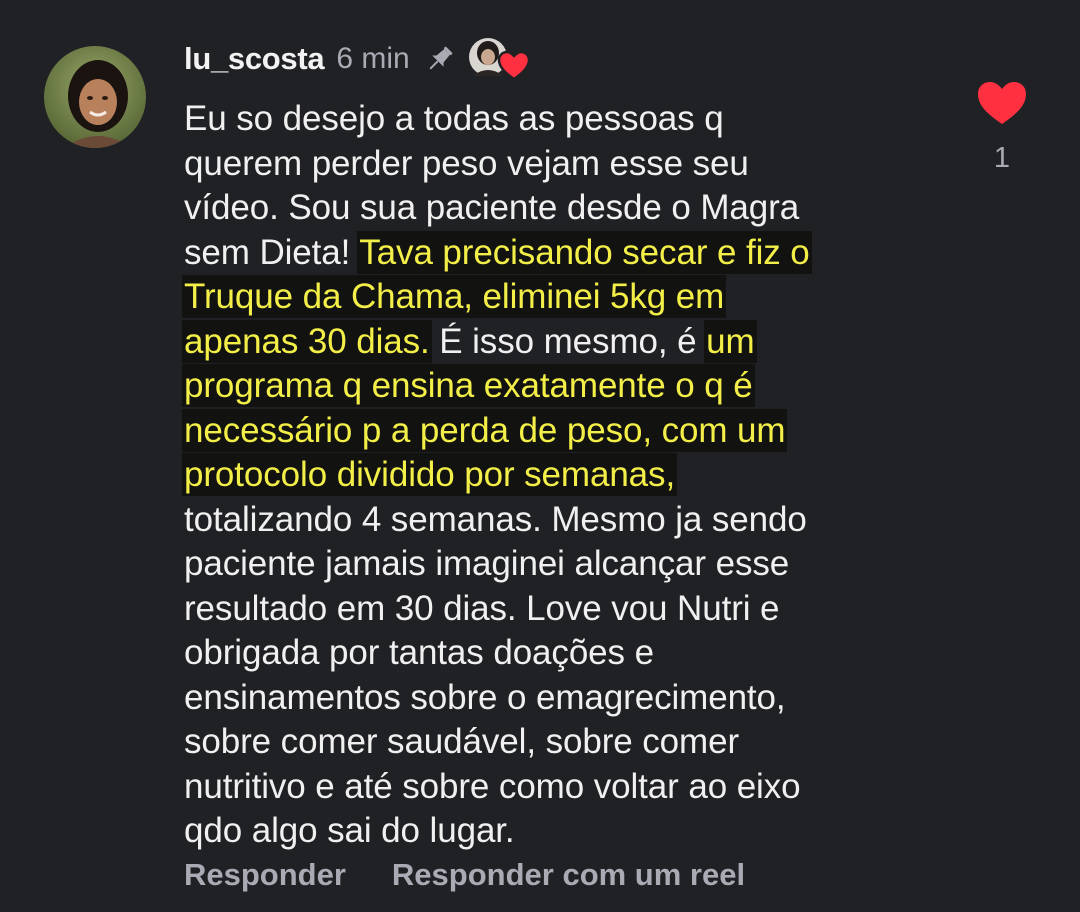 This screenshot has width=1080, height=912. I want to click on comment-text-line: necessário p a perda de peso, com um, so click(564, 431).